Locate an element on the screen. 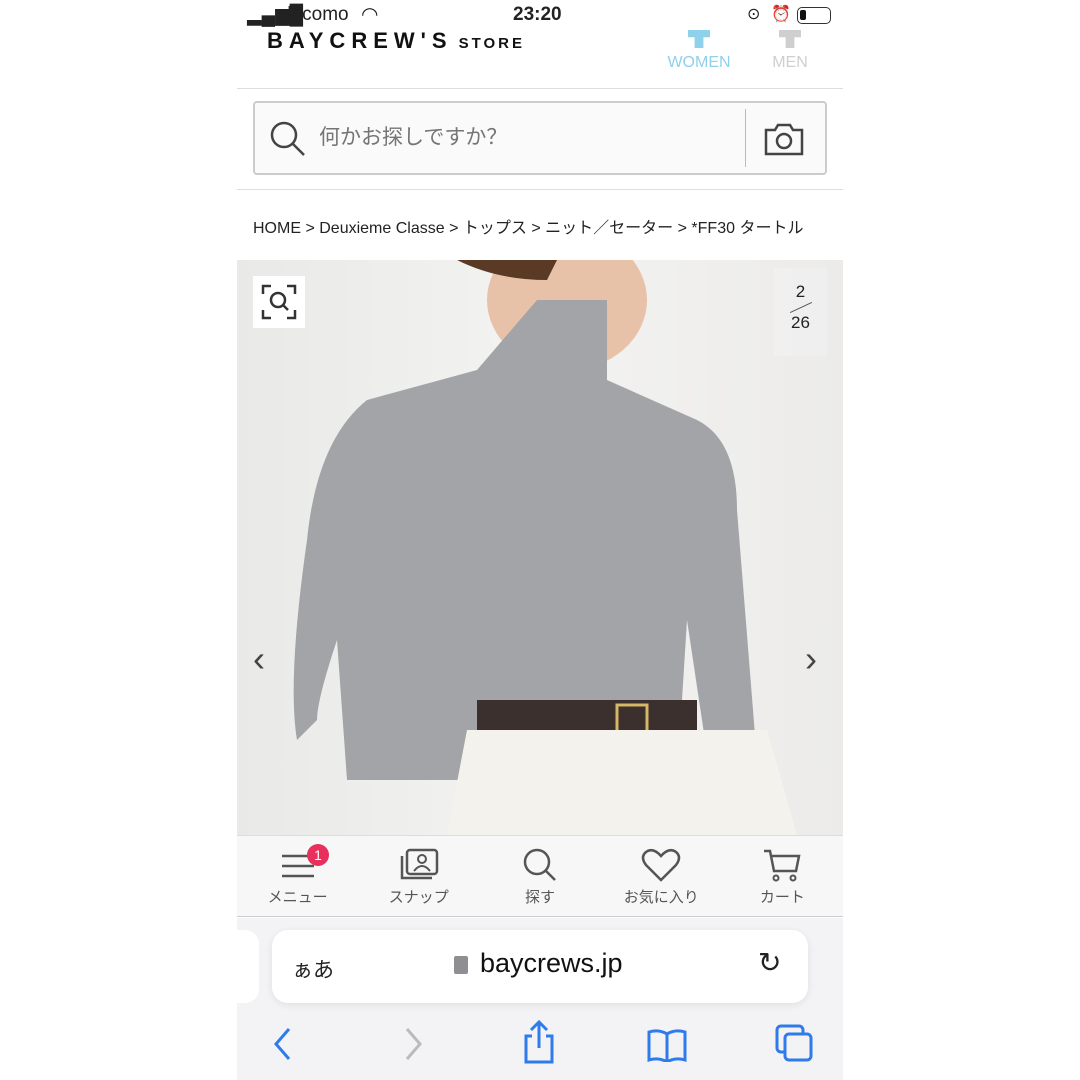 Image resolution: width=1080 pixels, height=1080 pixels. nav-search: 探す is located at coordinates (539, 876).